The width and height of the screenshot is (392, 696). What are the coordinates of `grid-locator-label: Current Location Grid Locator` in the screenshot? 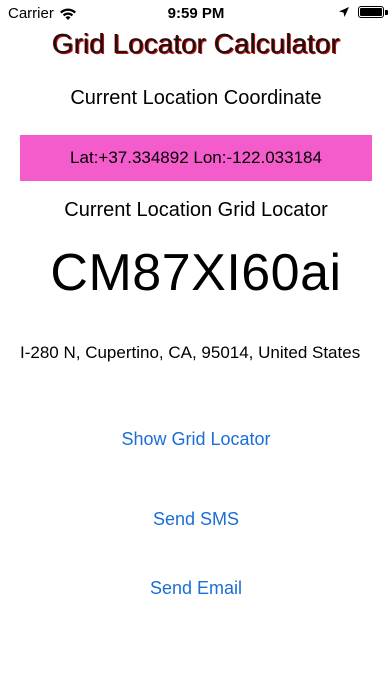 It's located at (196, 210).